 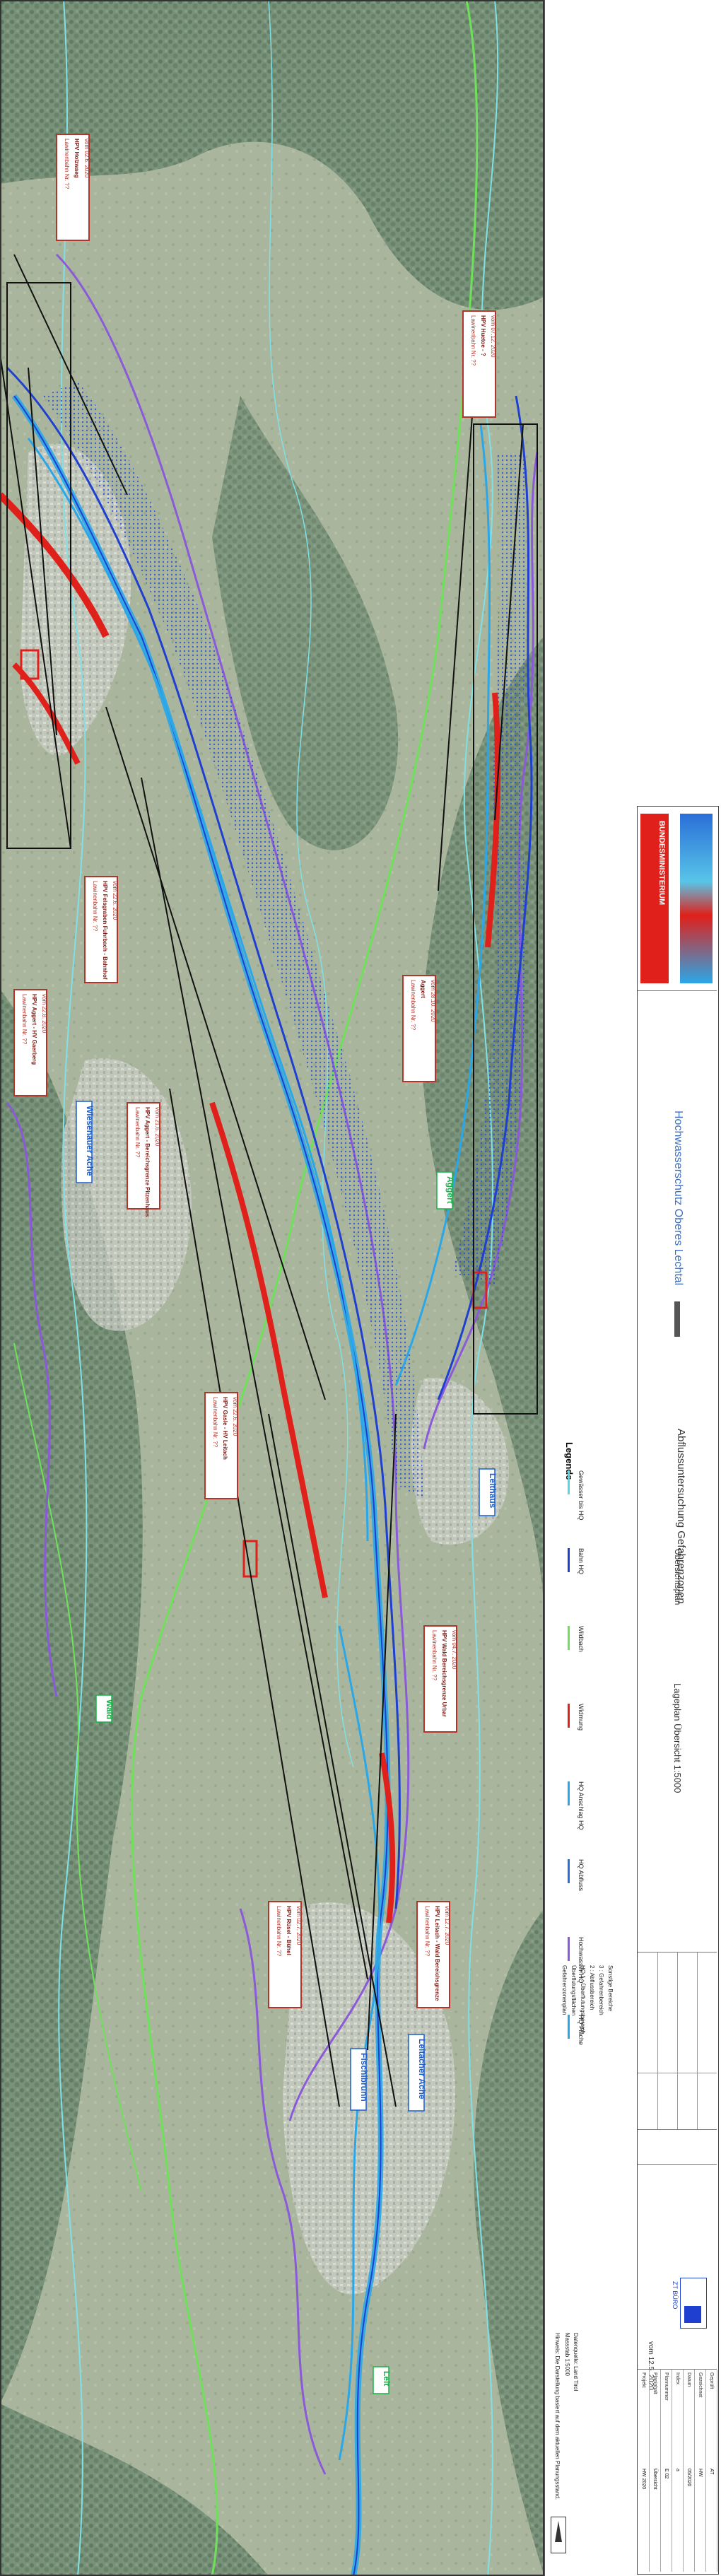 What do you see at coordinates (437, 1954) in the screenshot?
I see `callout-subtitle: HPV Leitach - Wald Bereichsgrenze` at bounding box center [437, 1954].